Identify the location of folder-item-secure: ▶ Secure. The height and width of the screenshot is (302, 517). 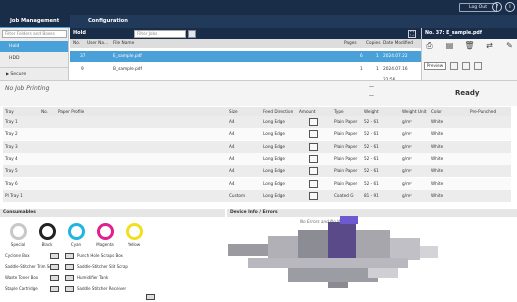
(34, 72).